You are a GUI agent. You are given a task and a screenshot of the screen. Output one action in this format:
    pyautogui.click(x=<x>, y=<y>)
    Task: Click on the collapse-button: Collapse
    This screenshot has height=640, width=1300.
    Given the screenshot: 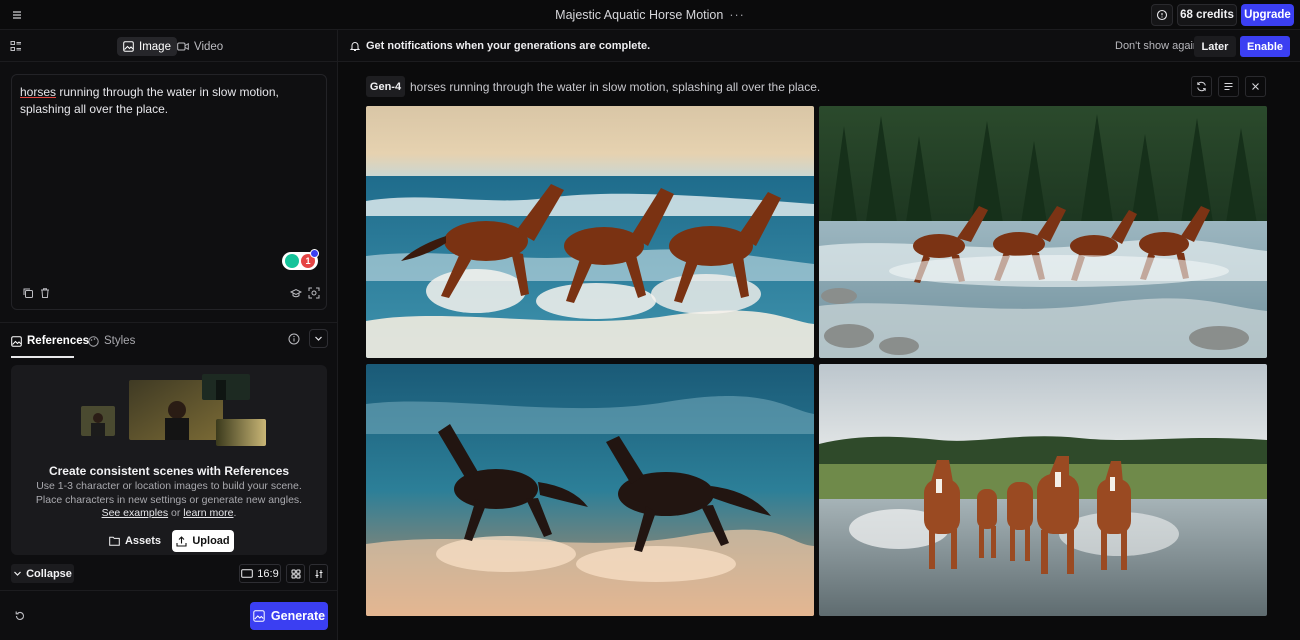 What is the action you would take?
    pyautogui.click(x=42, y=573)
    